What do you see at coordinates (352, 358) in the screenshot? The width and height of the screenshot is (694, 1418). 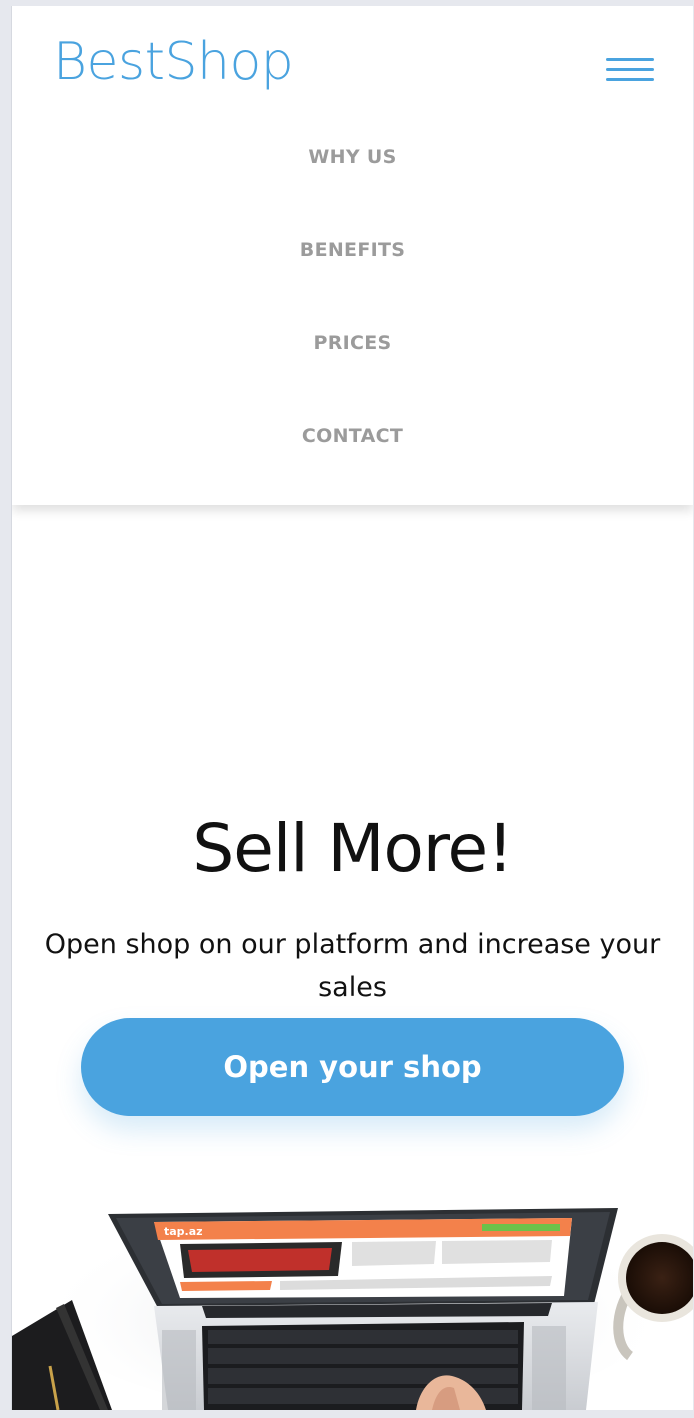 I see `nav-item-prices: PRICES` at bounding box center [352, 358].